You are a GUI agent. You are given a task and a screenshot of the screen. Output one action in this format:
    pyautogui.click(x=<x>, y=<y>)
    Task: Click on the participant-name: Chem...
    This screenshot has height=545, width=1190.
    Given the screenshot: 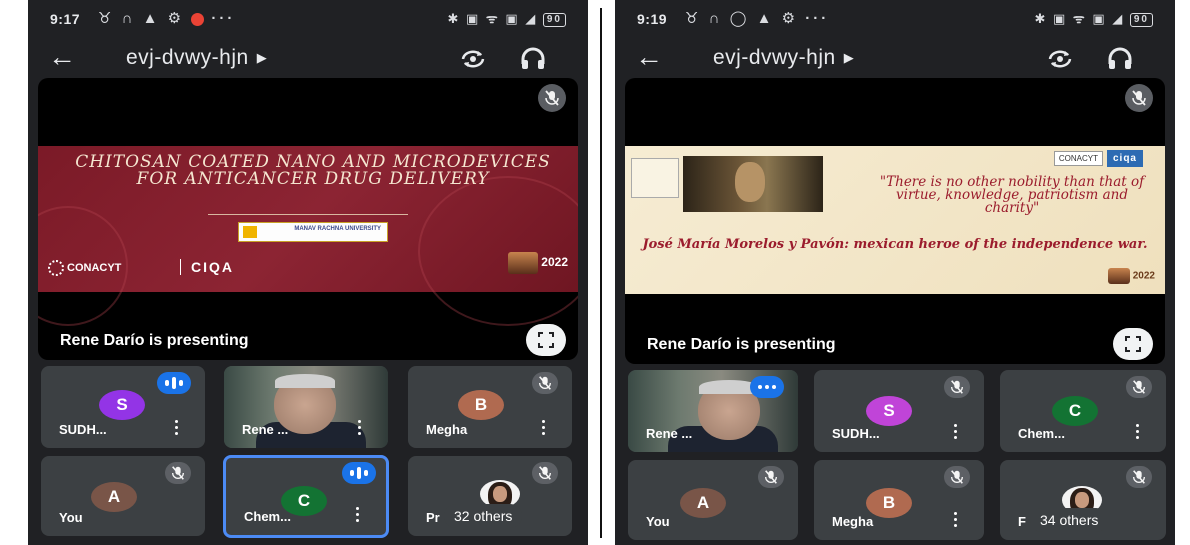 What is the action you would take?
    pyautogui.click(x=1041, y=433)
    